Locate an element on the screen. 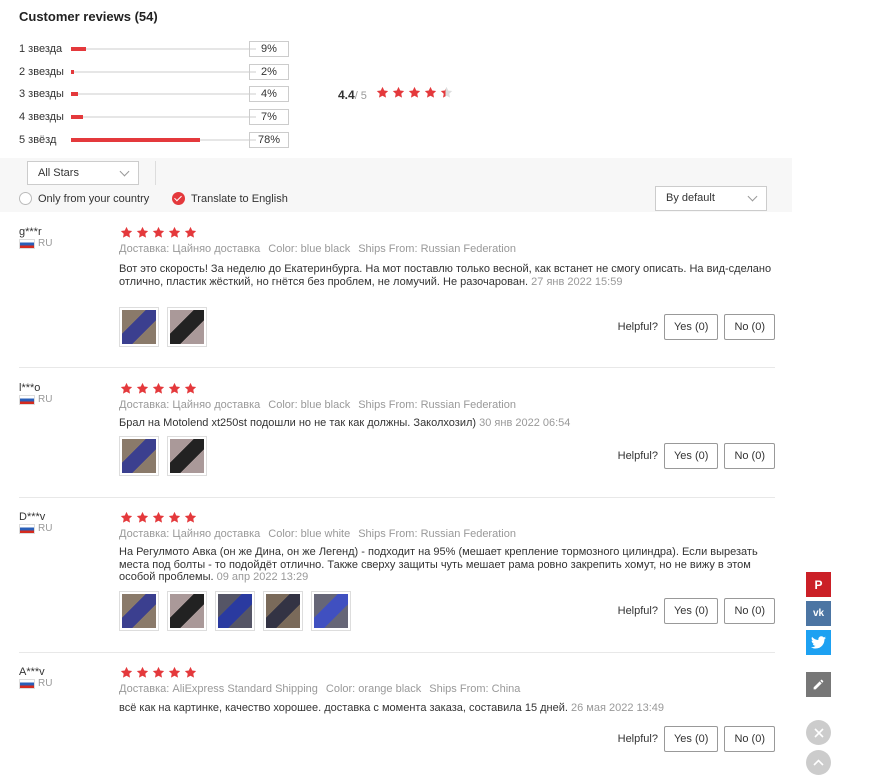 This screenshot has width=876, height=782. twitter-share-button is located at coordinates (818, 642).